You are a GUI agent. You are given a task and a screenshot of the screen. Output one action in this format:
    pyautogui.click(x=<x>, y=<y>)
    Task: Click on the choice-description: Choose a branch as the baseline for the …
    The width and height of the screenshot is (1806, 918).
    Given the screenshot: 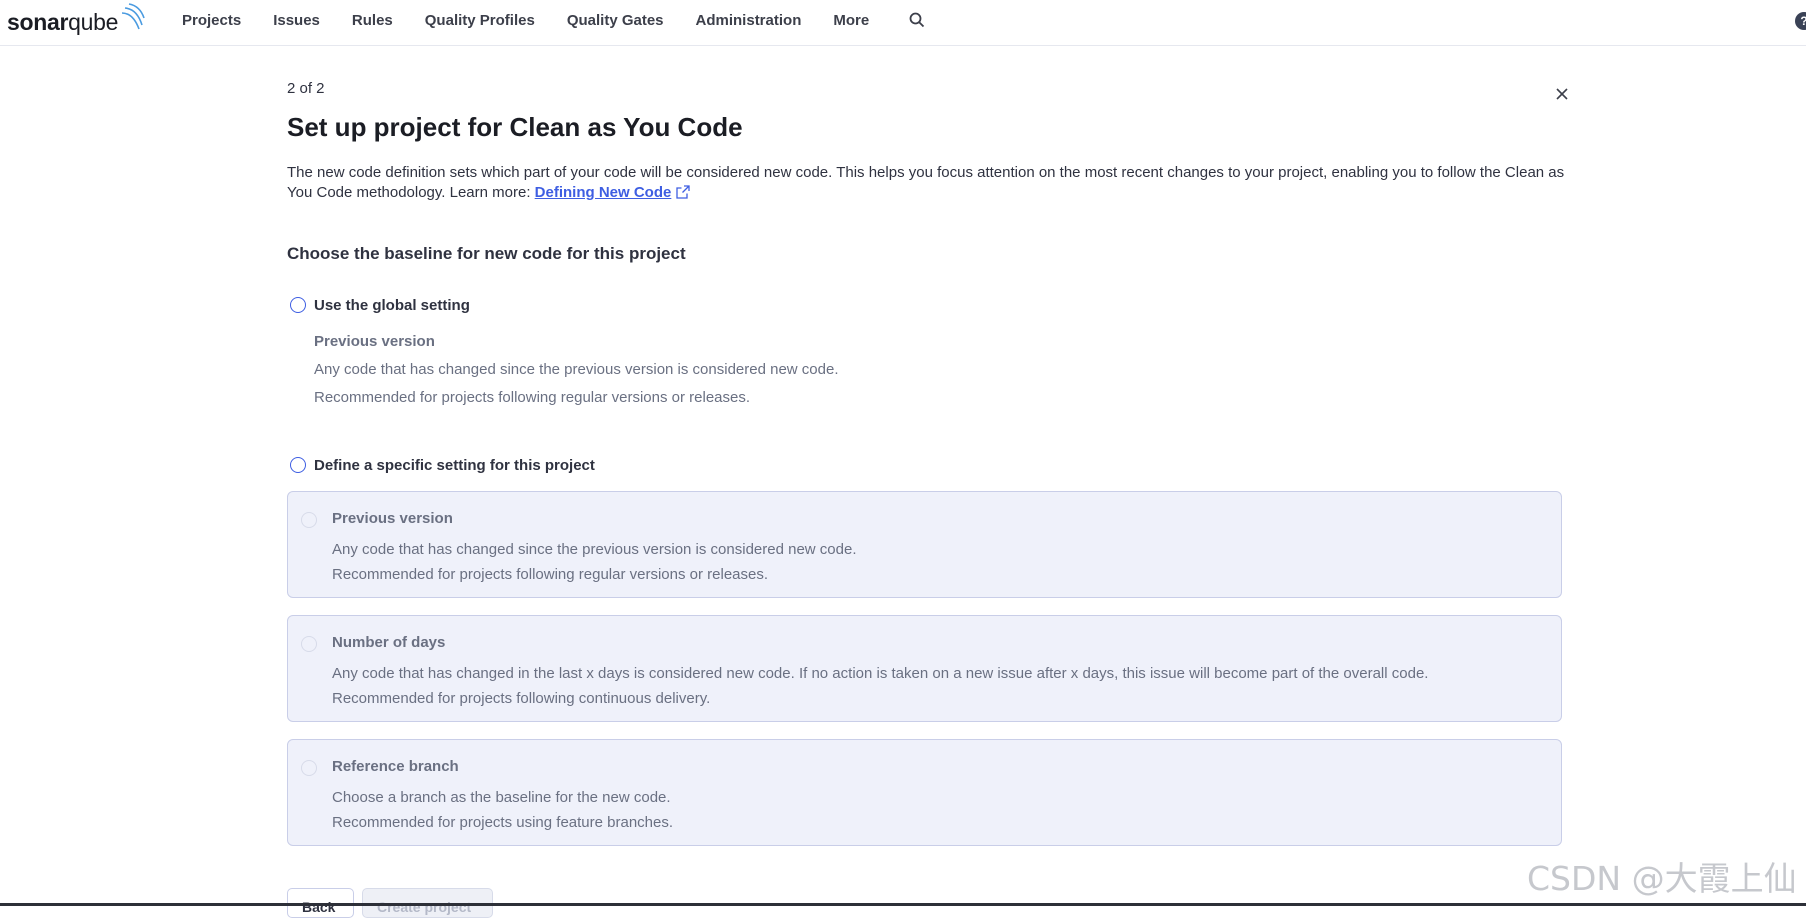 What is the action you would take?
    pyautogui.click(x=501, y=797)
    